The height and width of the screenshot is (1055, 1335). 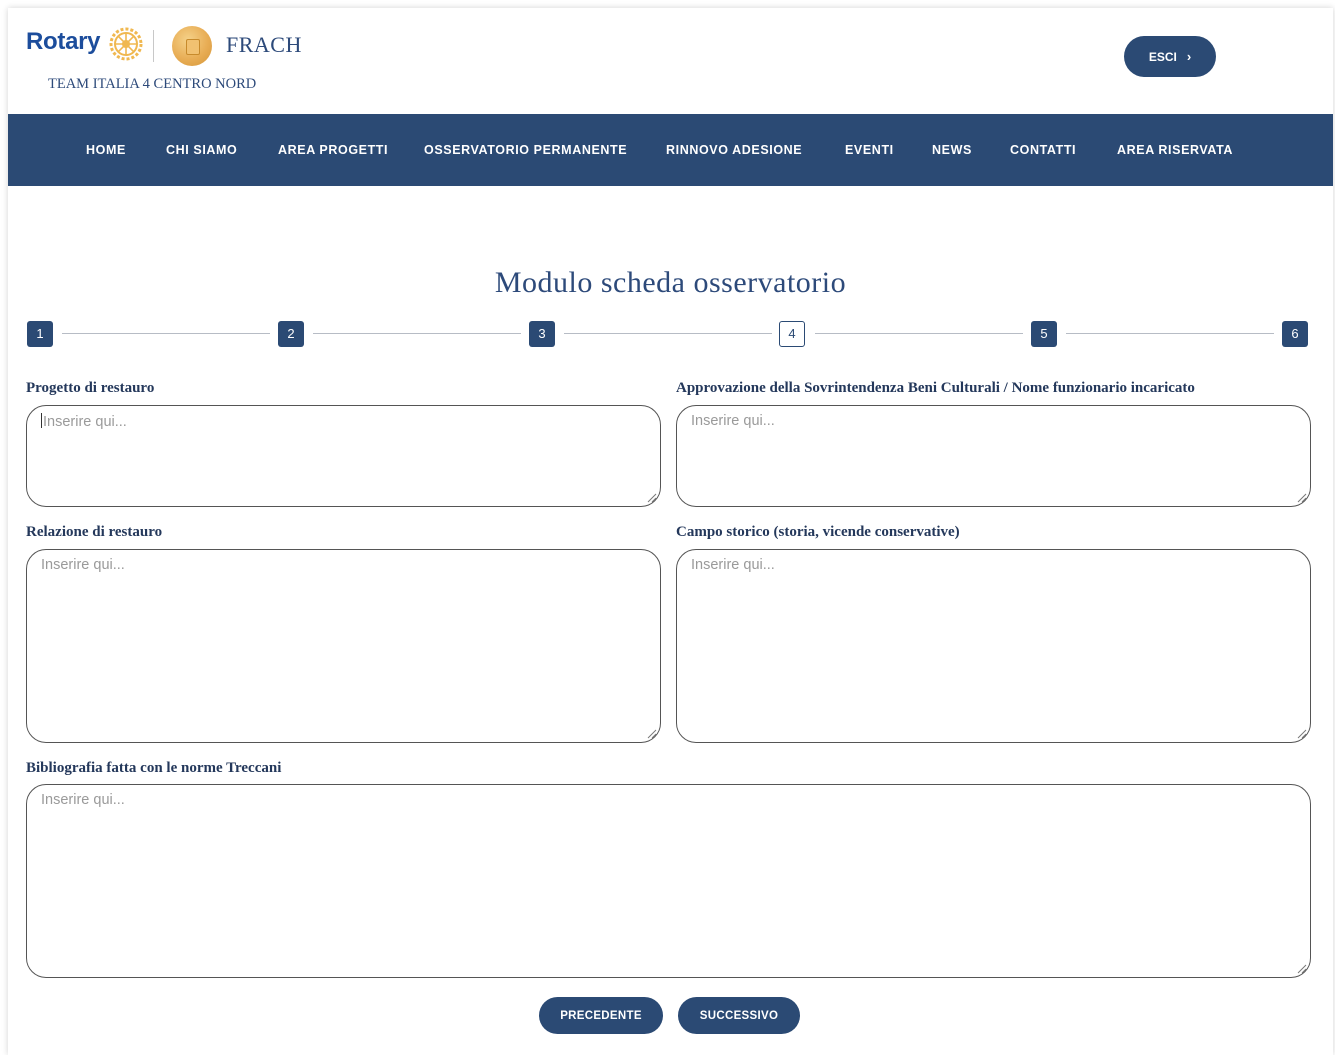 I want to click on nav-item-contatti: CONTATTI, so click(x=1043, y=150).